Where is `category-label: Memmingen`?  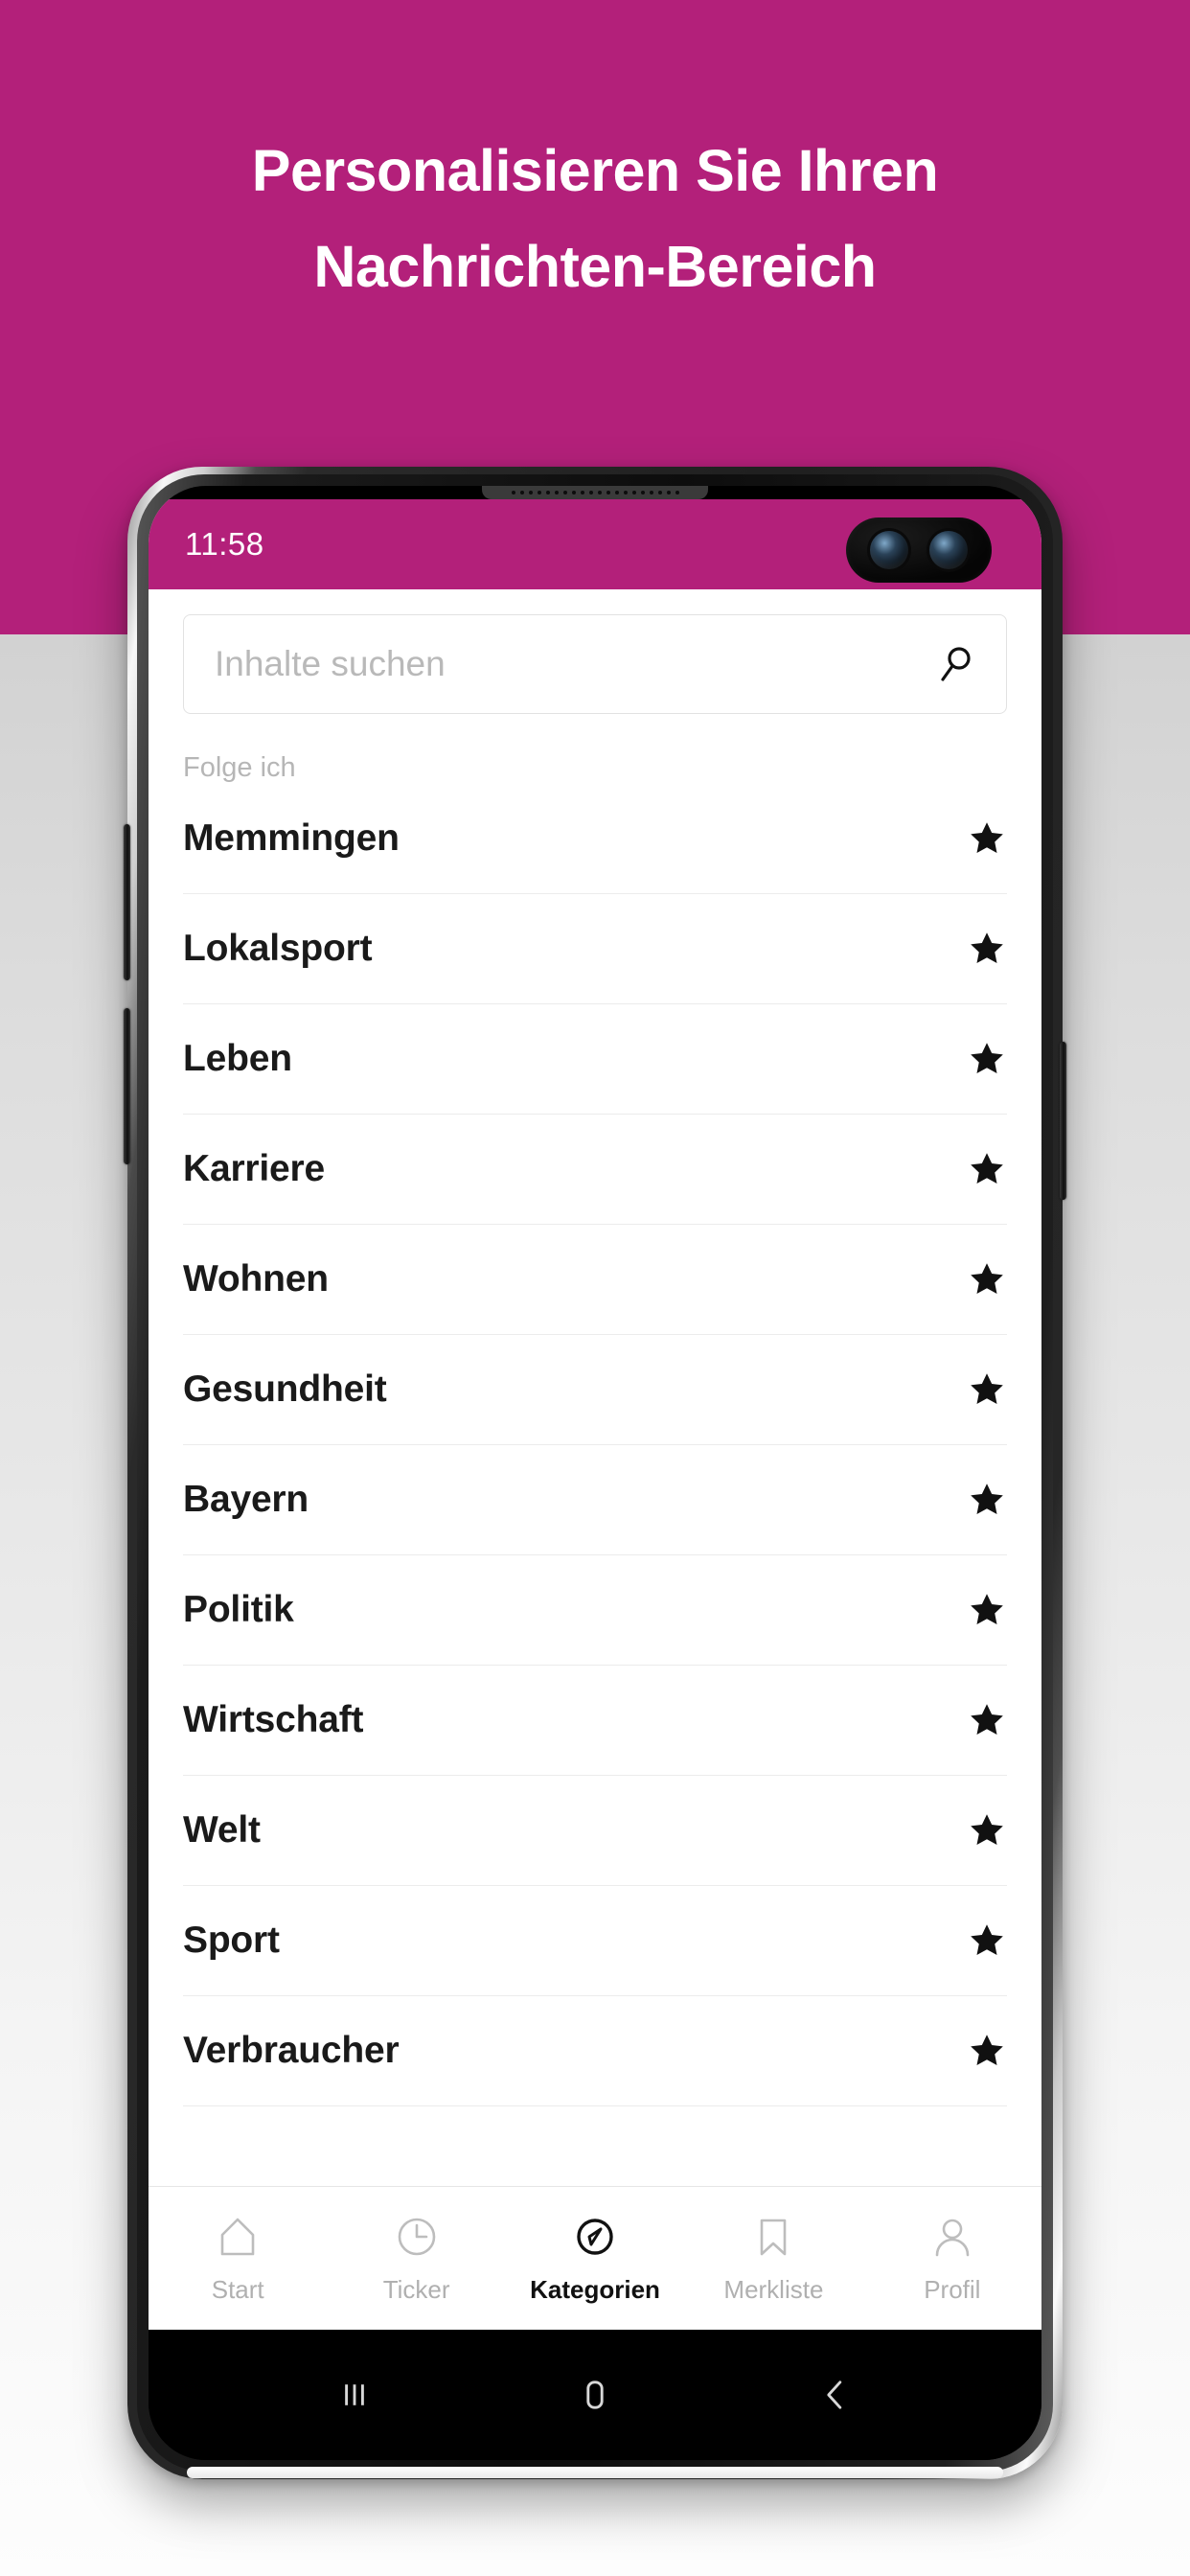
category-label: Memmingen is located at coordinates (292, 838).